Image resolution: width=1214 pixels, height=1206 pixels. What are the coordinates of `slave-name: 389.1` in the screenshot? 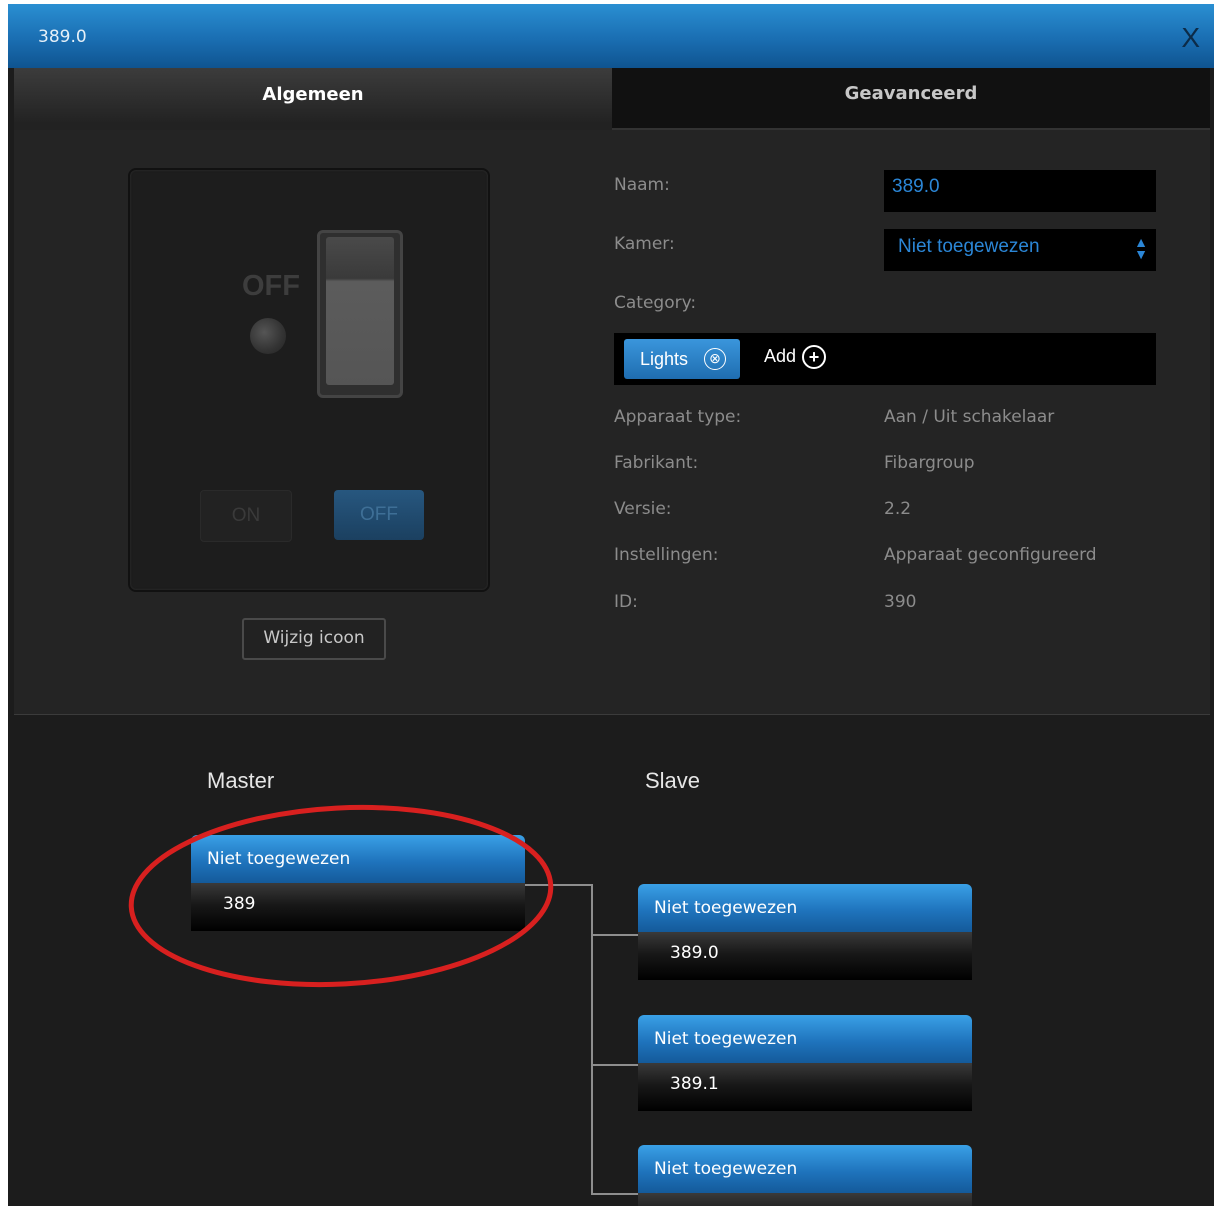 It's located at (805, 1087).